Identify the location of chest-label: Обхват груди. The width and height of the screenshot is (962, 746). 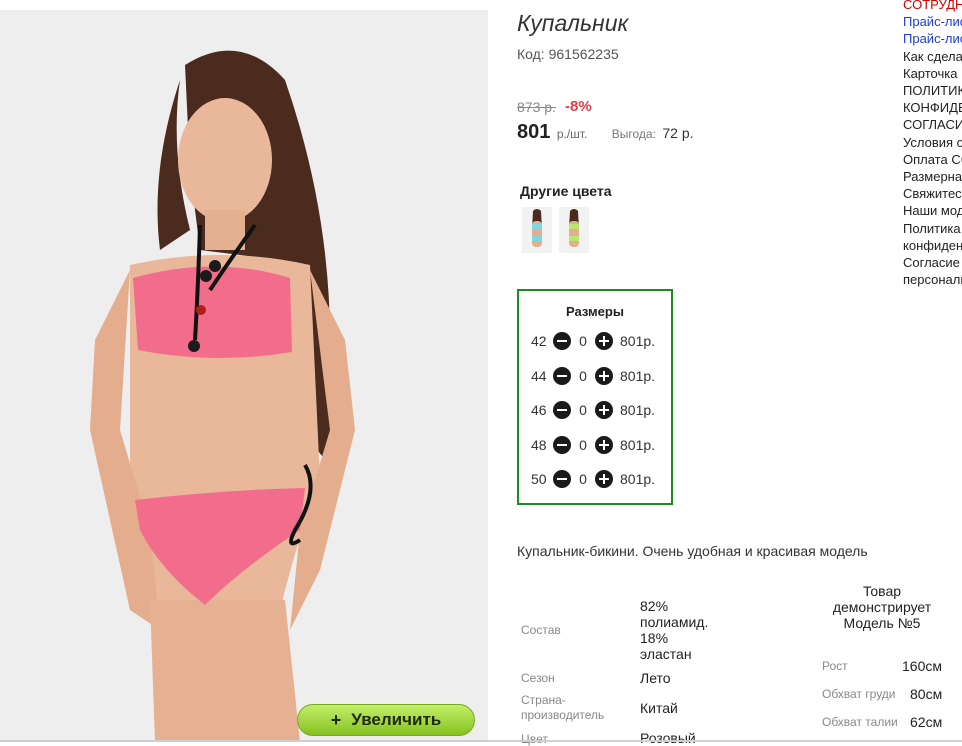
(859, 694).